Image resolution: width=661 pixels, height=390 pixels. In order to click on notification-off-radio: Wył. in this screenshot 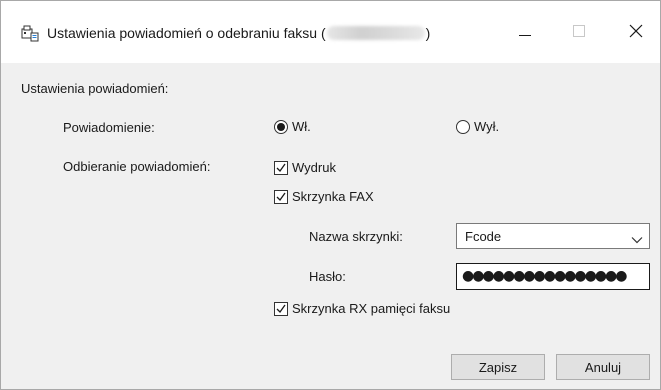, I will do `click(477, 126)`.